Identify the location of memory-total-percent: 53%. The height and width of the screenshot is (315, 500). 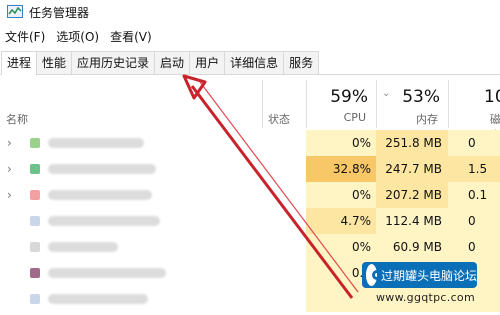
(421, 97).